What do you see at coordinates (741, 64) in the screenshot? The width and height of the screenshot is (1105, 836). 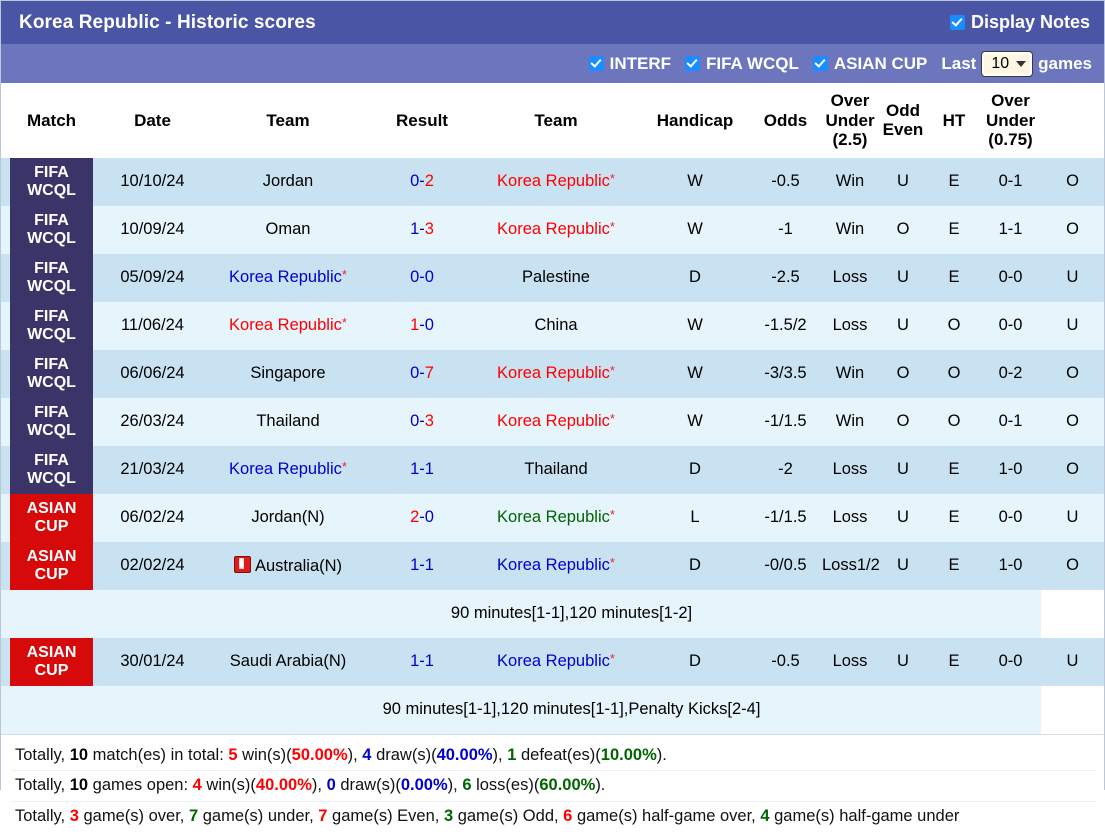 I see `filter-fifa-wcql: FIFA WCQL` at bounding box center [741, 64].